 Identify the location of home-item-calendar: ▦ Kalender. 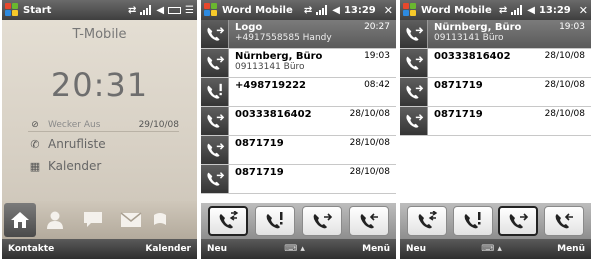
(103, 166).